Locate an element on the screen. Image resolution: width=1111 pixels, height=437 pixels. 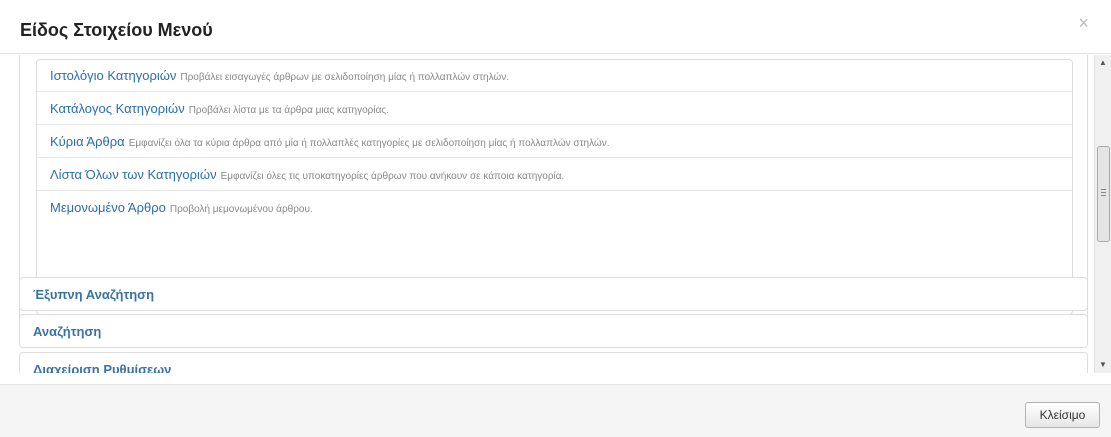
group-header-smart-search: Έξυπνη Αναζήτηση is located at coordinates (553, 294).